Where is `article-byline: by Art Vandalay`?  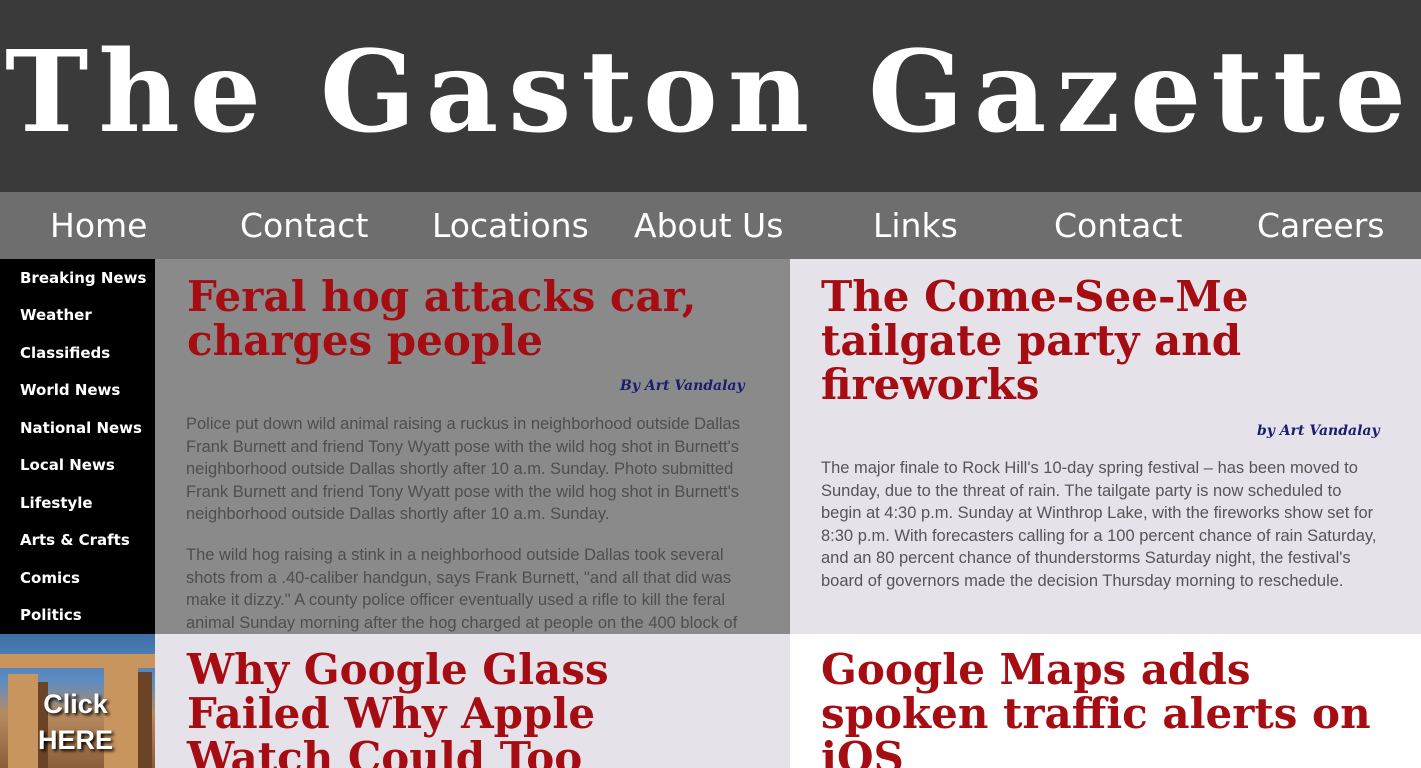 article-byline: by Art Vandalay is located at coordinates (1318, 431).